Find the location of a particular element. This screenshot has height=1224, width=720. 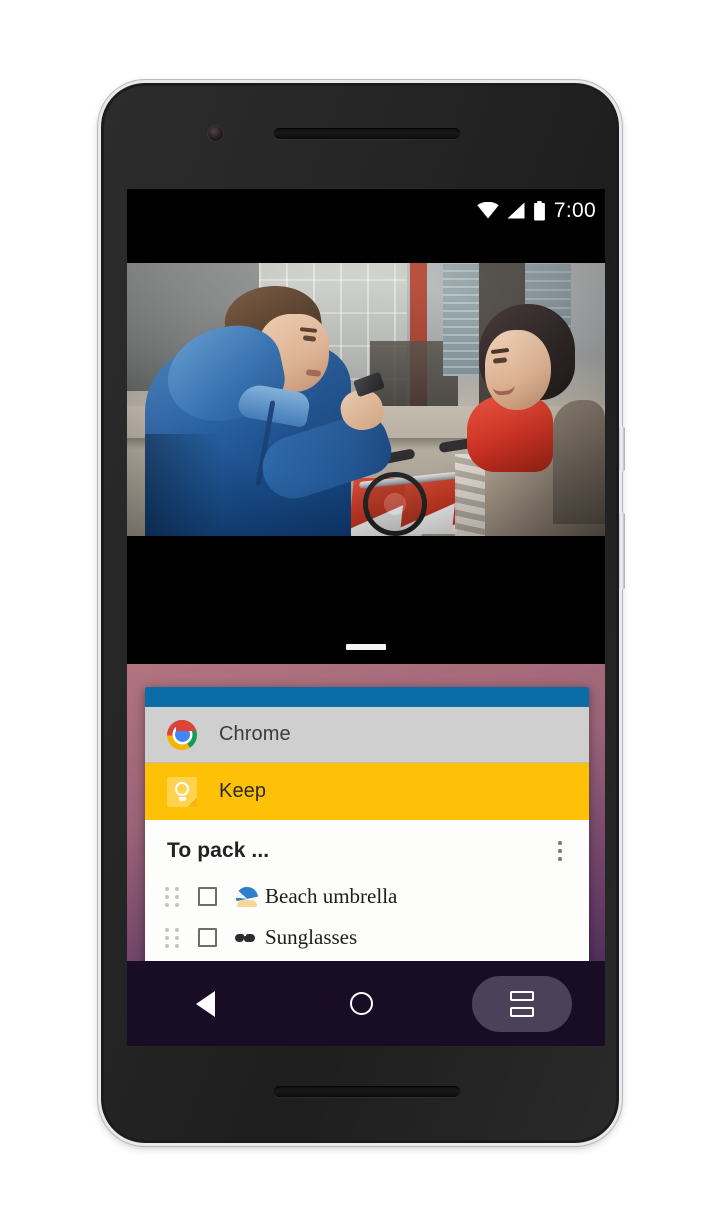

split-screen-button is located at coordinates (522, 1003).